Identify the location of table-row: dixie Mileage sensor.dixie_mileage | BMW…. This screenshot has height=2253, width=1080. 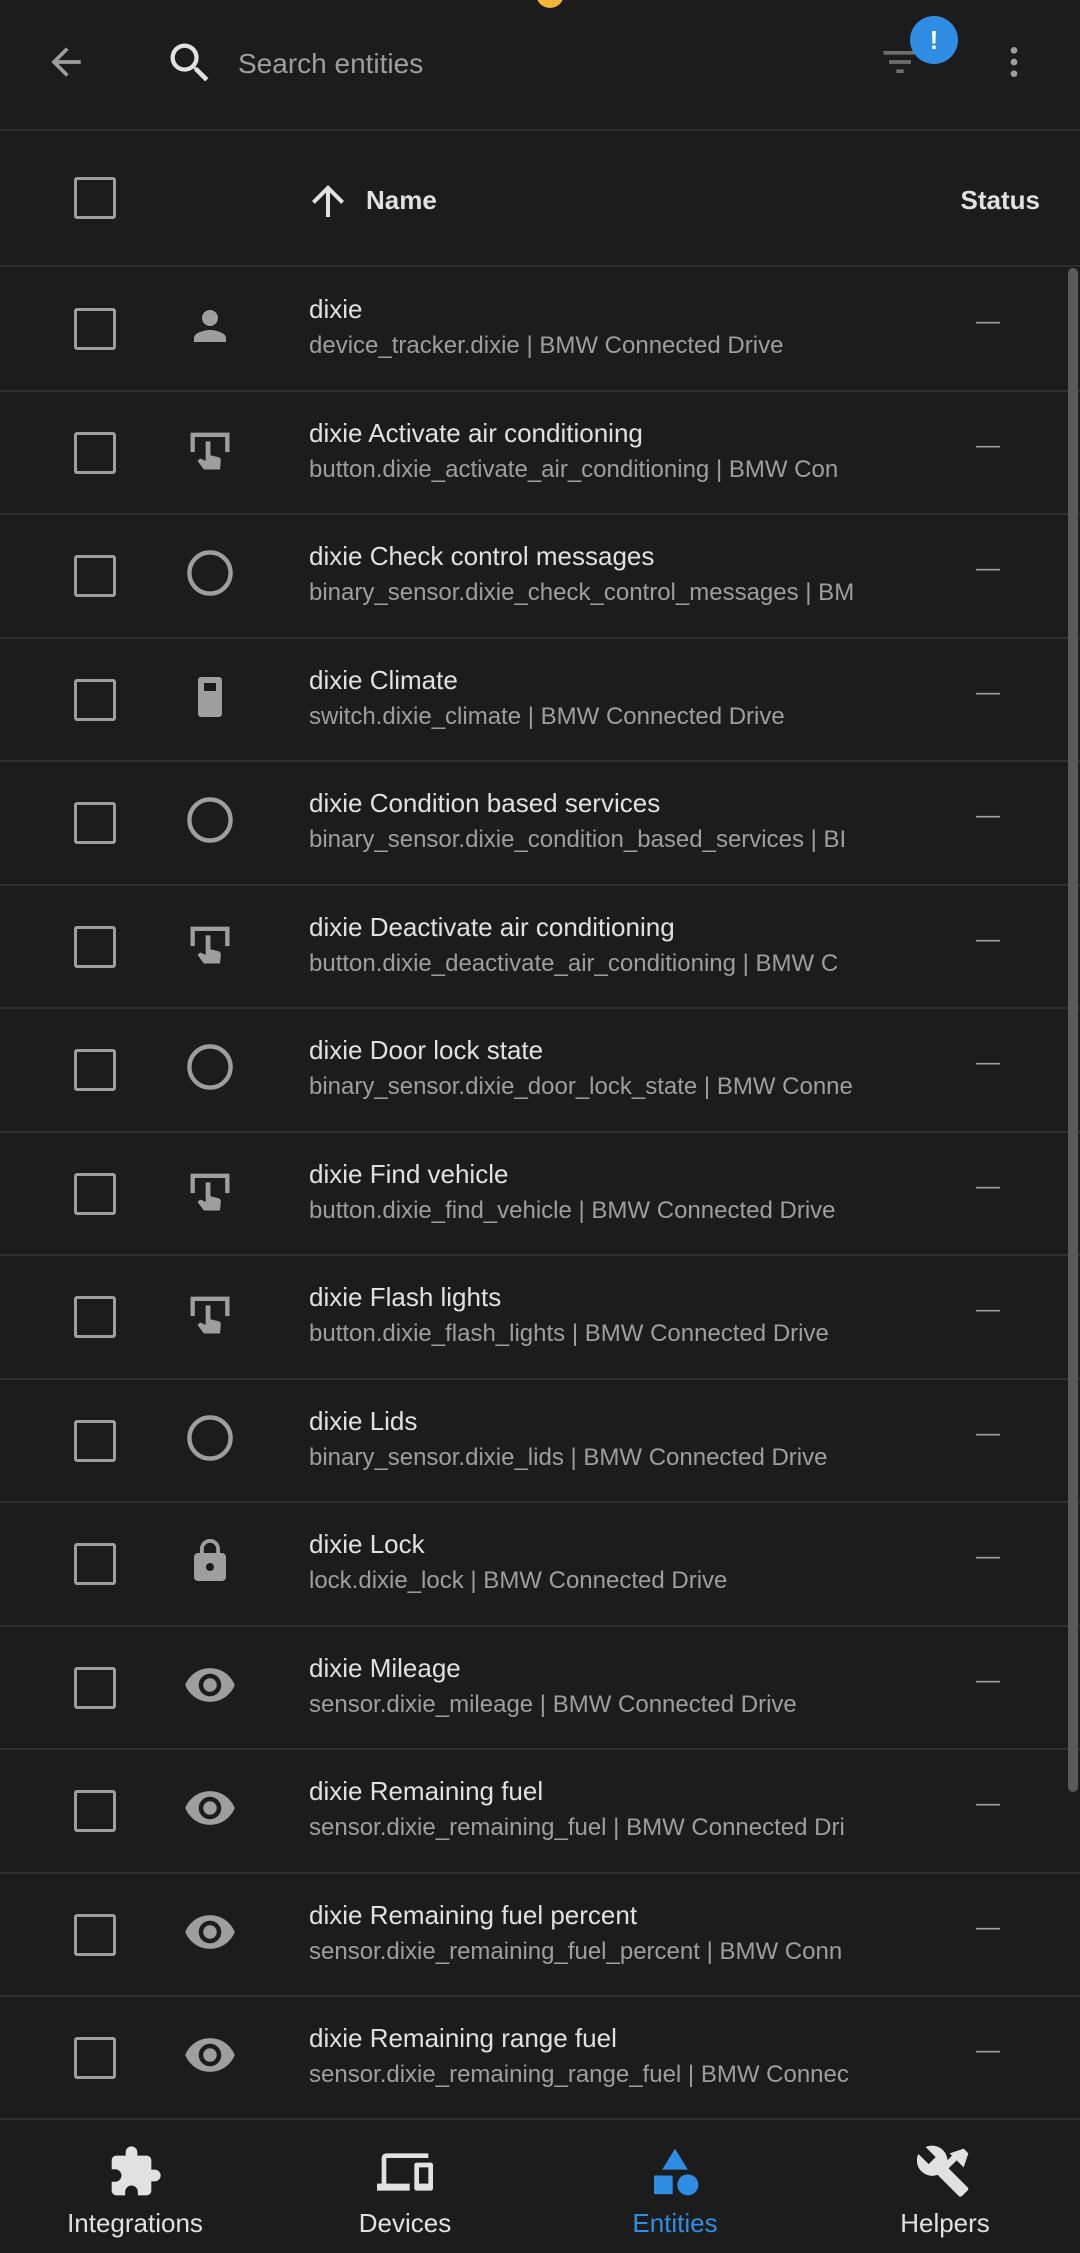
(540, 1688).